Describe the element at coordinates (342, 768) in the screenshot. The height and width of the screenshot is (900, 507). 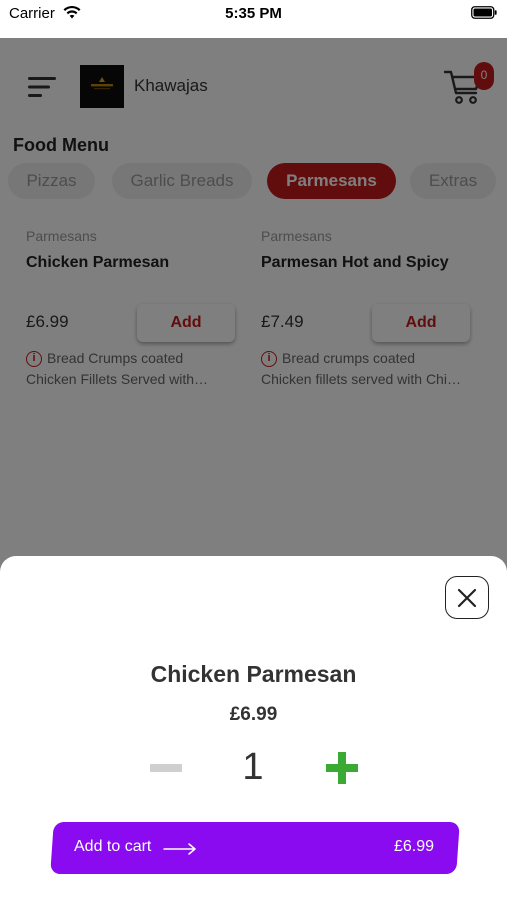
I see `quantity-increase-button` at that location.